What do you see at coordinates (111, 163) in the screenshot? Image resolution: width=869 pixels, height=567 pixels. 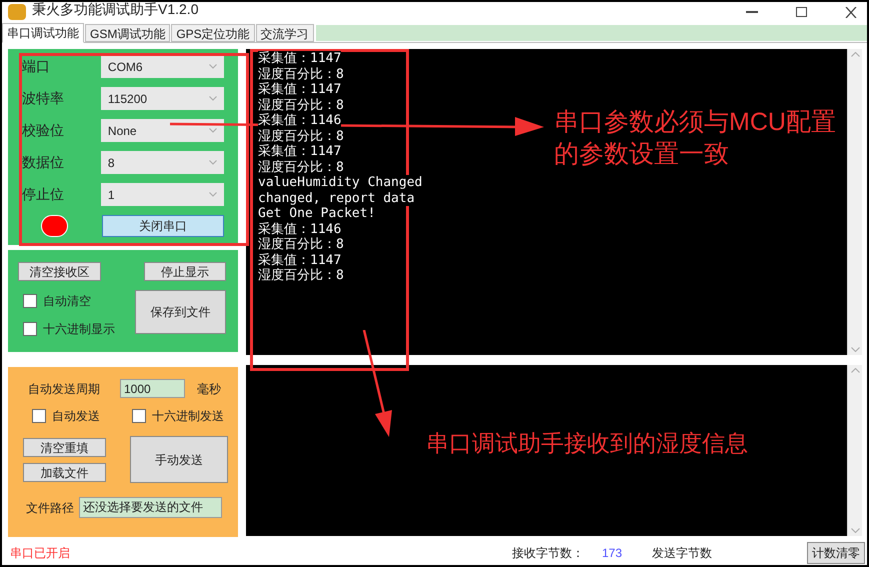 I see `dropdown-value: 8` at bounding box center [111, 163].